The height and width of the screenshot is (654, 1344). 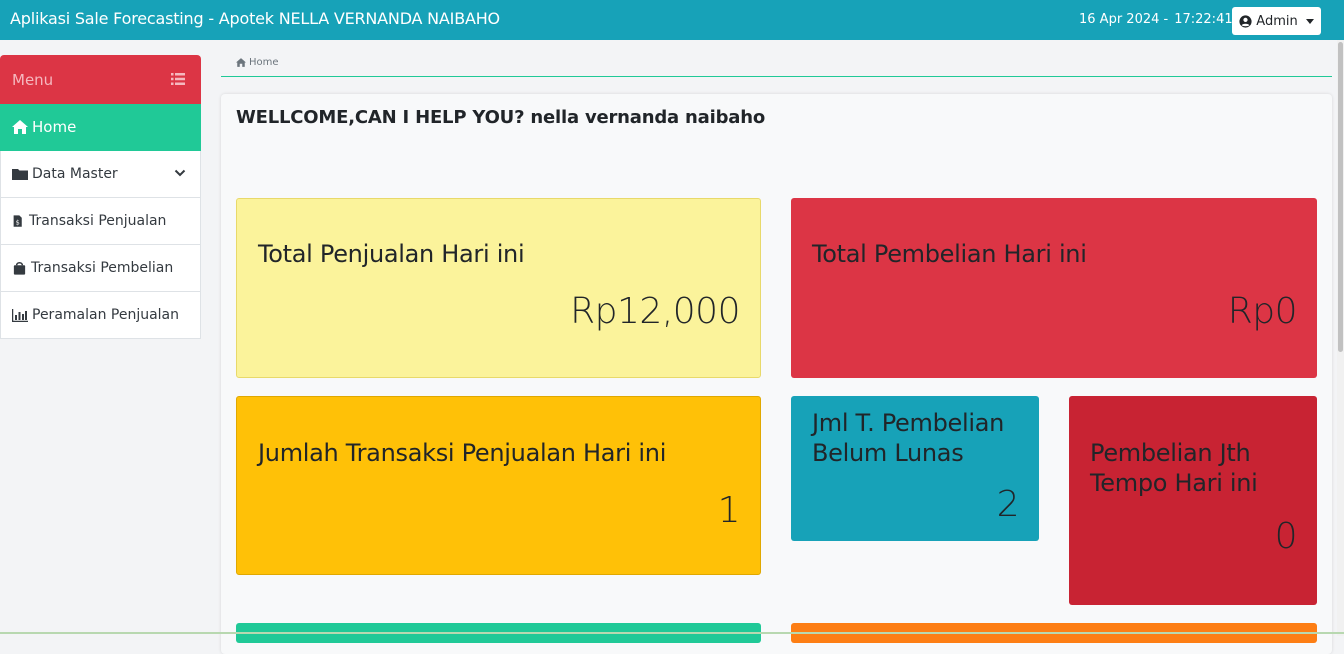 I want to click on card-title-line: Belum Lunas, so click(x=888, y=453).